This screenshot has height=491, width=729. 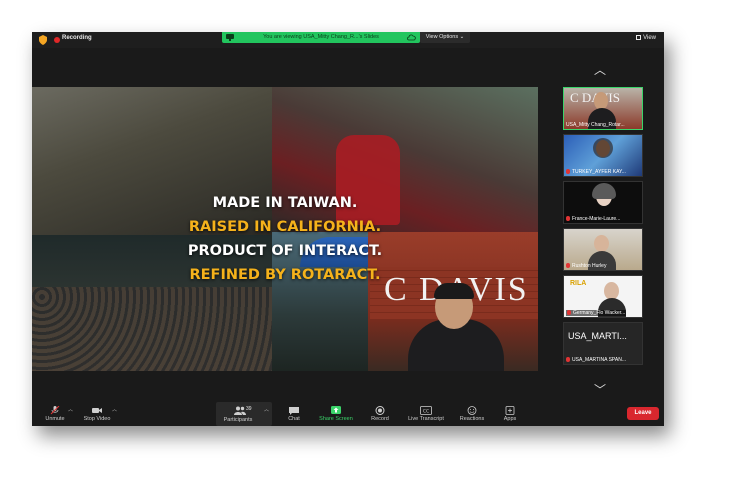 What do you see at coordinates (55, 419) in the screenshot?
I see `unmute-label: Unmute` at bounding box center [55, 419].